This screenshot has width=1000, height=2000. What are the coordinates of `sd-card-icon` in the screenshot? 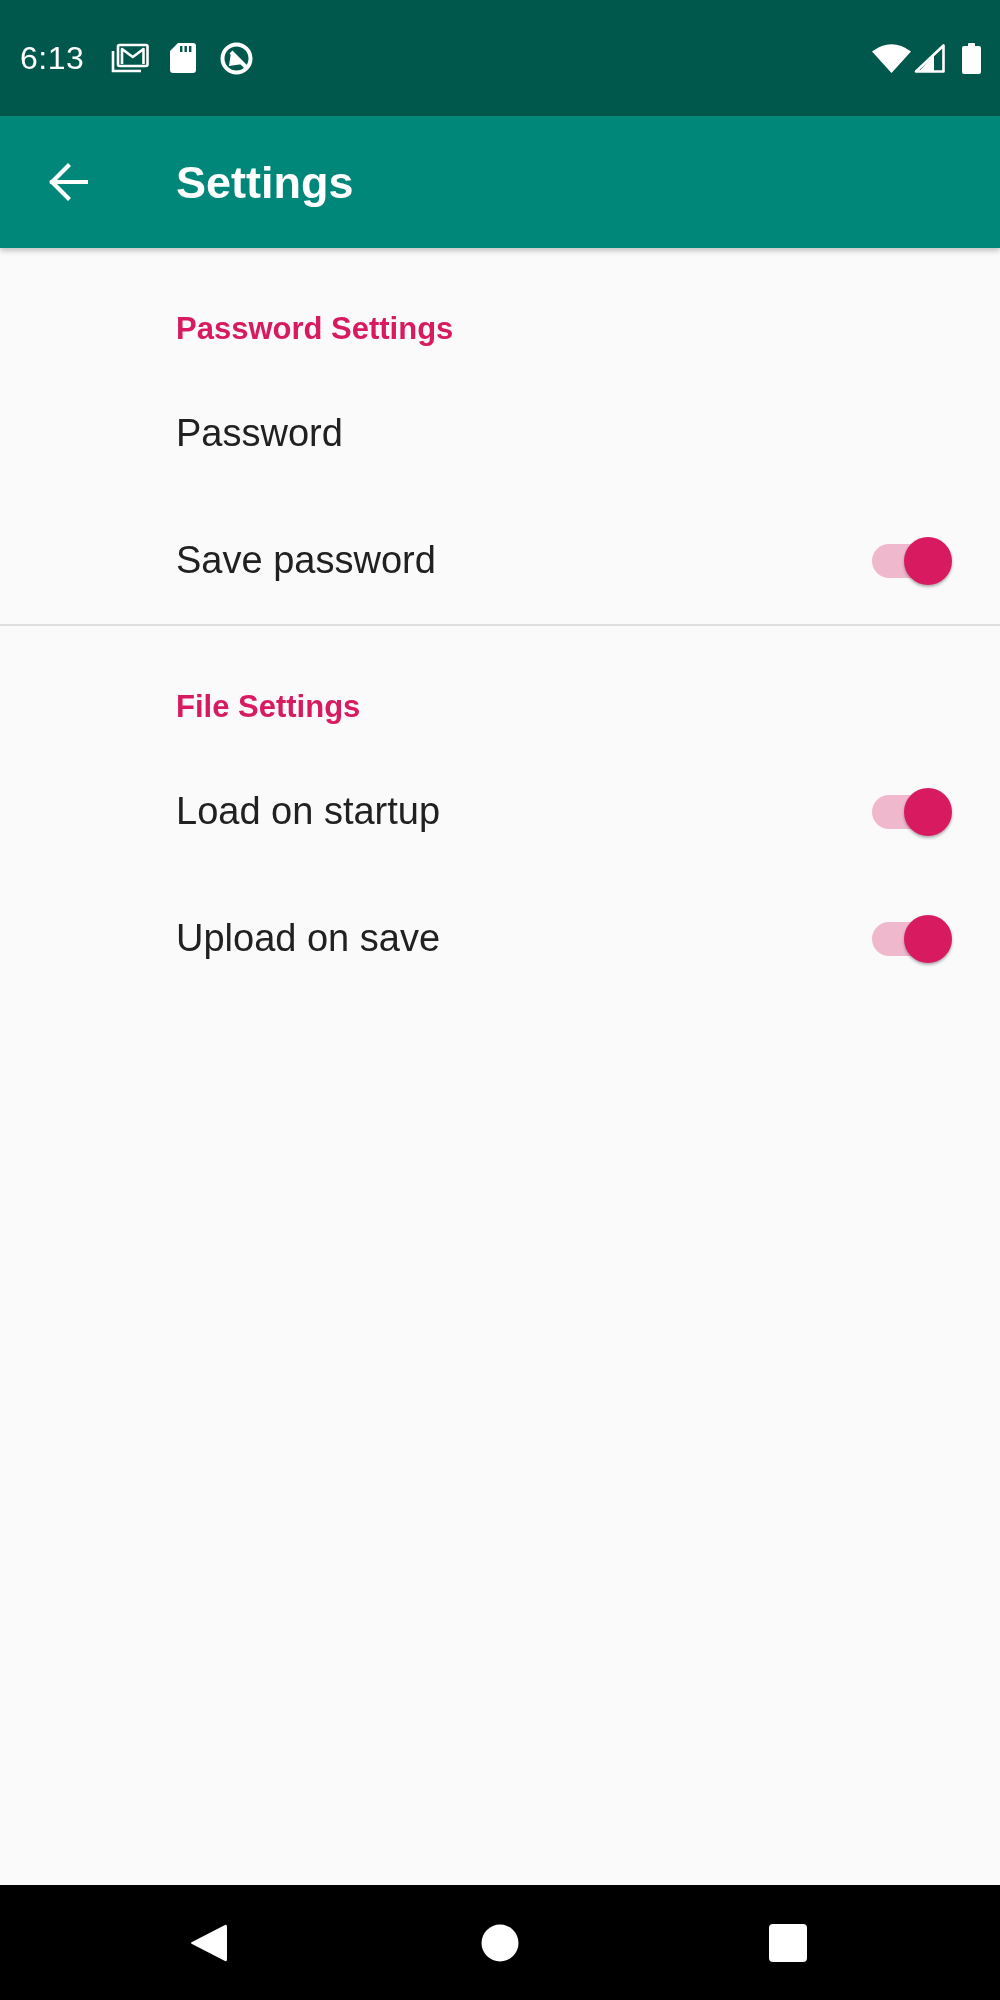 It's located at (183, 58).